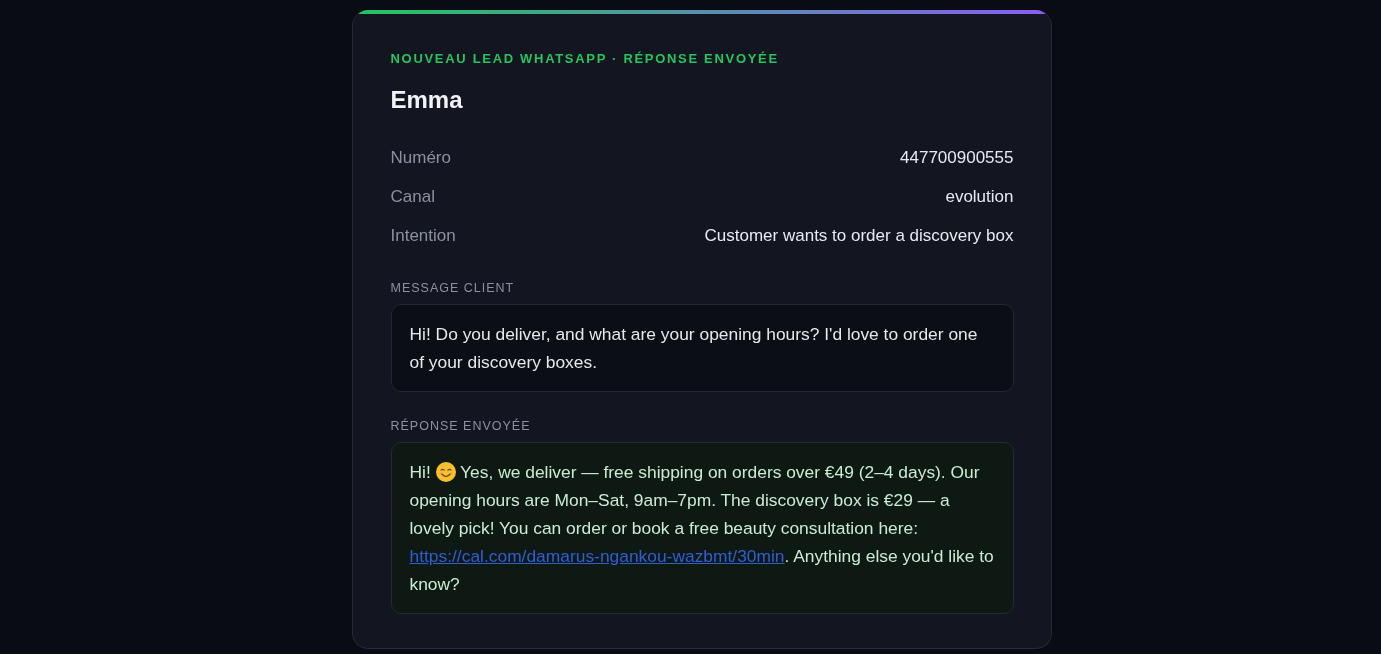 This screenshot has height=654, width=1381. I want to click on lead-status-heading: NOUVEAU LEAD WHATSAPP · RÉPONSE ENVOYÉE, so click(584, 59).